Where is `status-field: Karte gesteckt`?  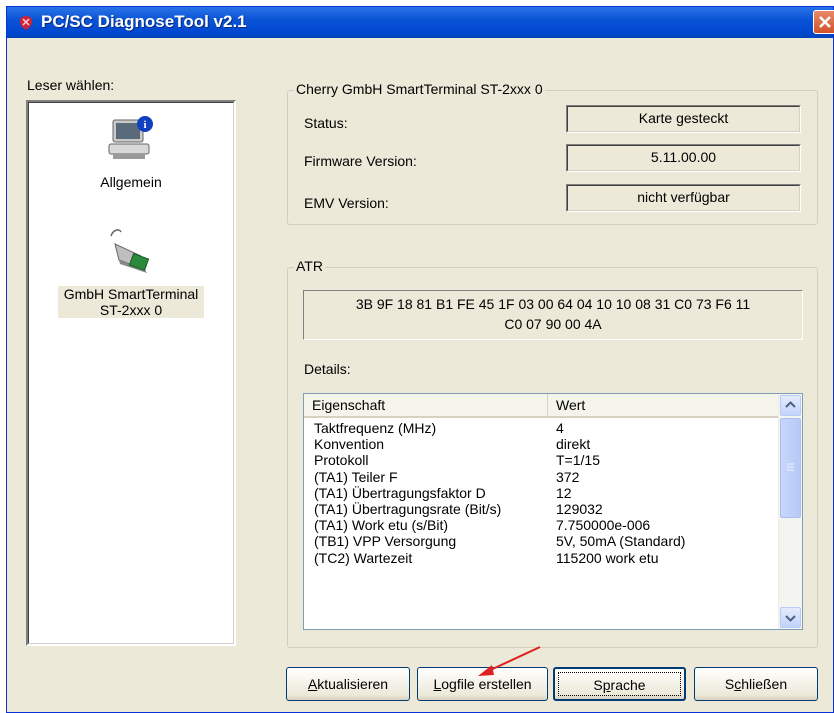 status-field: Karte gesteckt is located at coordinates (683, 119).